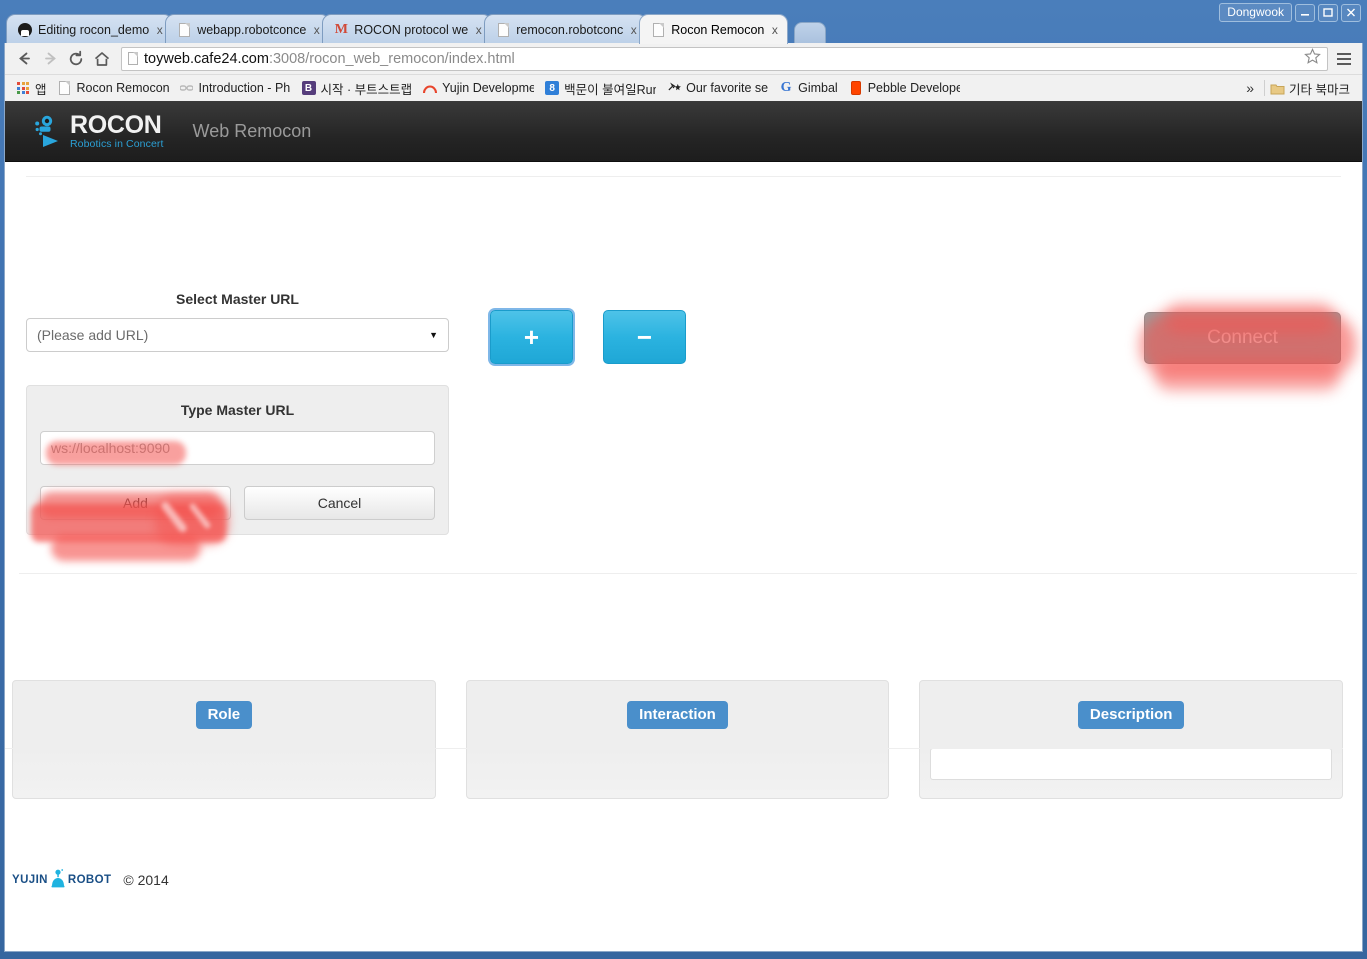 Image resolution: width=1367 pixels, height=959 pixels. I want to click on description-input, so click(1131, 764).